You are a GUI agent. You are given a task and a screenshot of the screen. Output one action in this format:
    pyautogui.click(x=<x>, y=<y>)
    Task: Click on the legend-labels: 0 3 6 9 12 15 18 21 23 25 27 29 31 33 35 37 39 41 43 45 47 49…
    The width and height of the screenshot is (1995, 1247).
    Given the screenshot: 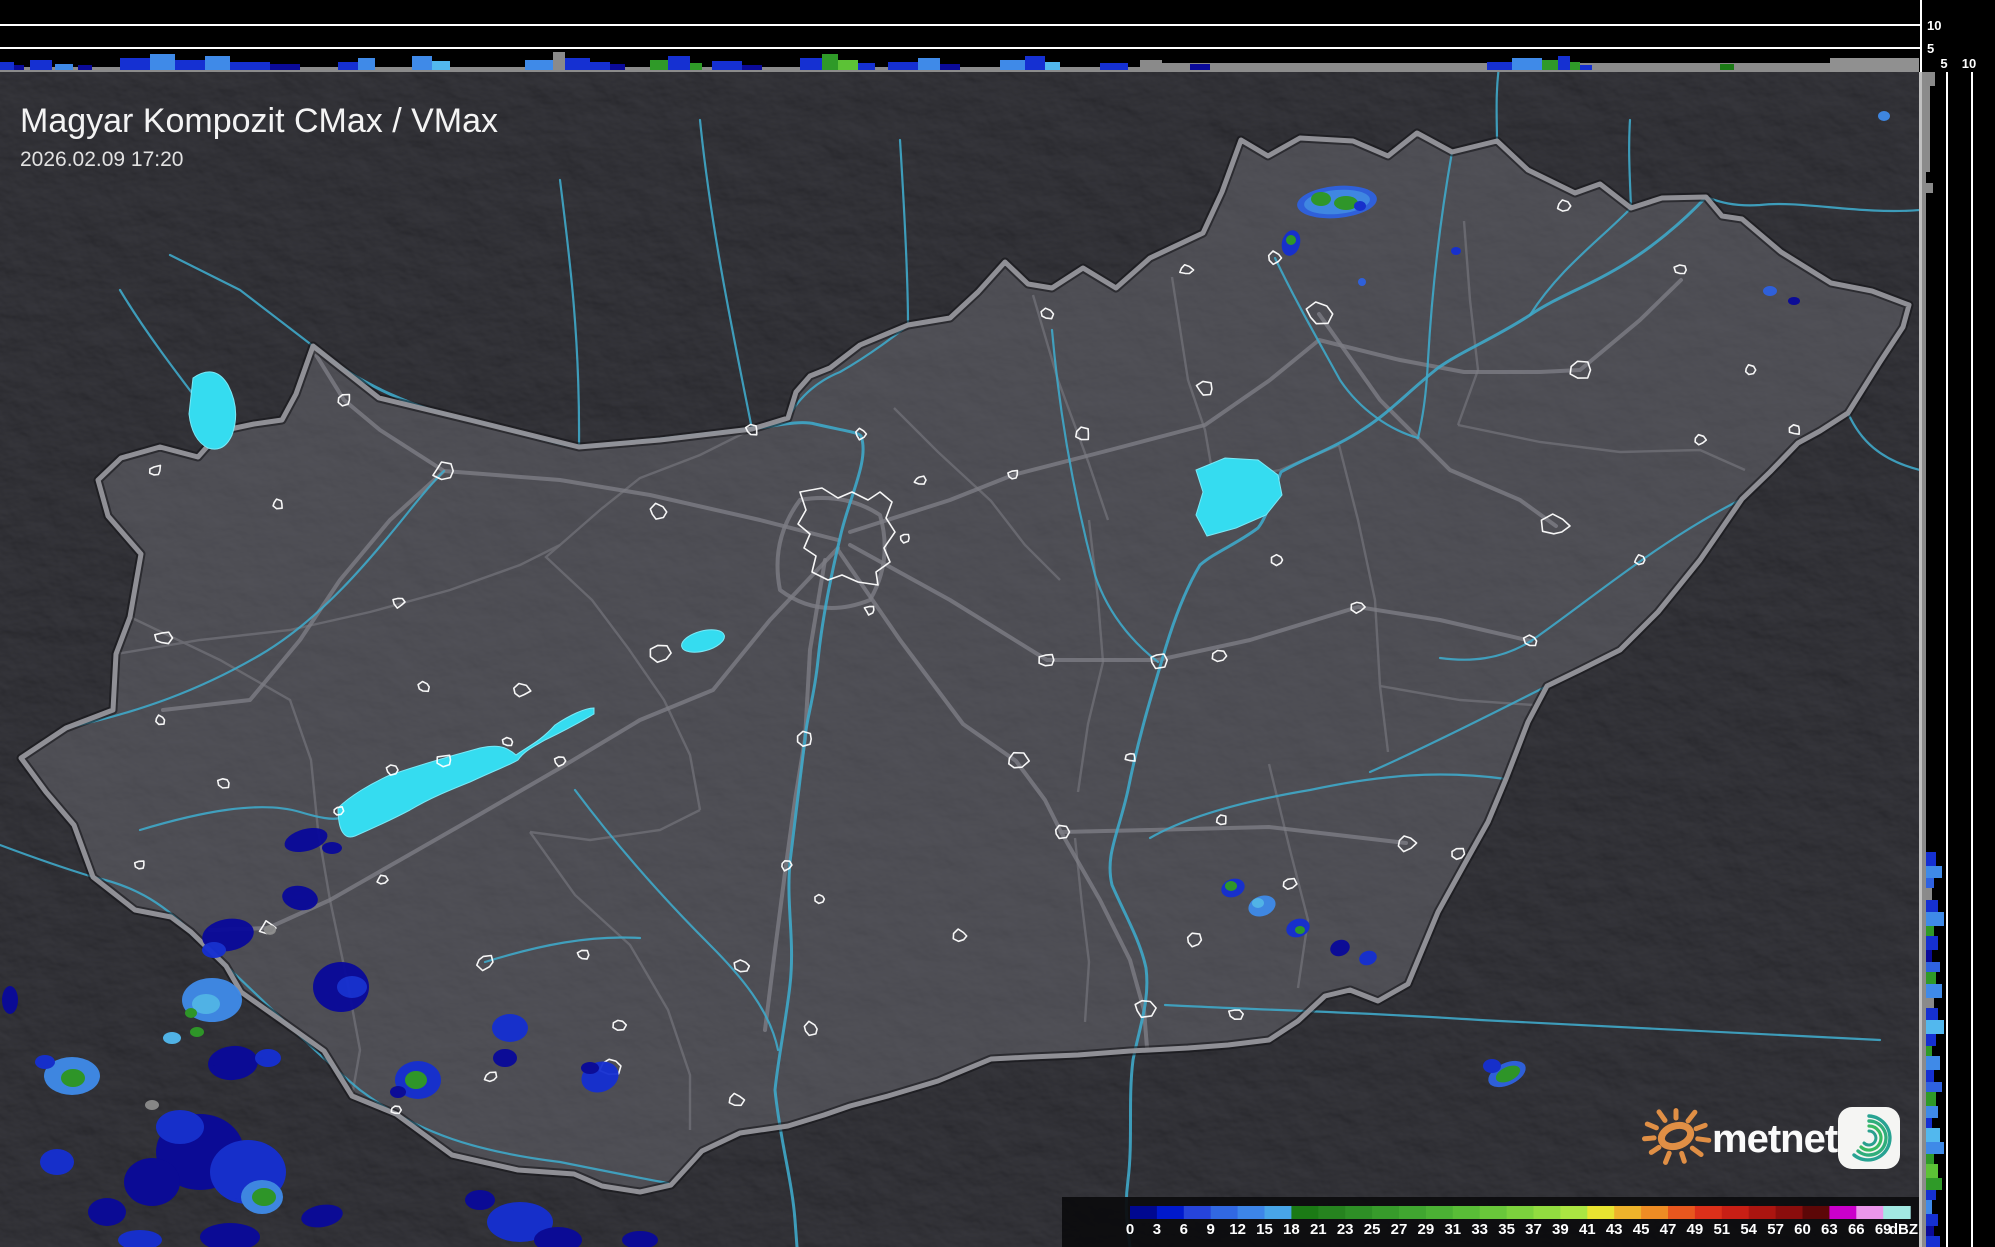 What is the action you would take?
    pyautogui.click(x=1509, y=1229)
    